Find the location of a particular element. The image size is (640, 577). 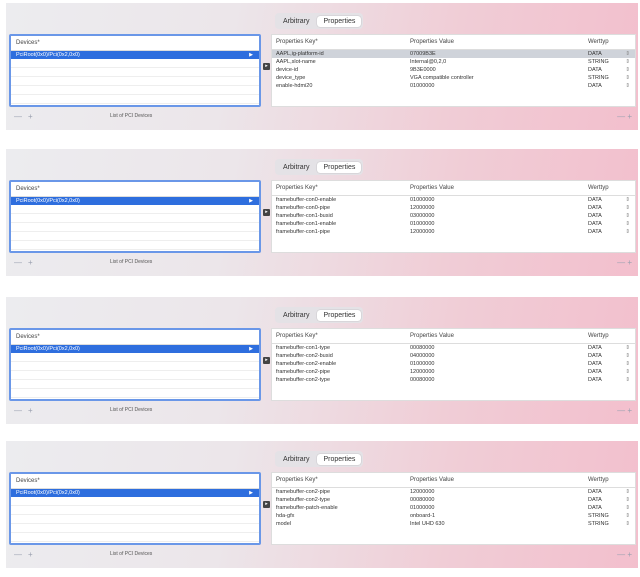

property-row: framebuffer-con2-busid 04000000 DATA ⇕ is located at coordinates (453, 356).